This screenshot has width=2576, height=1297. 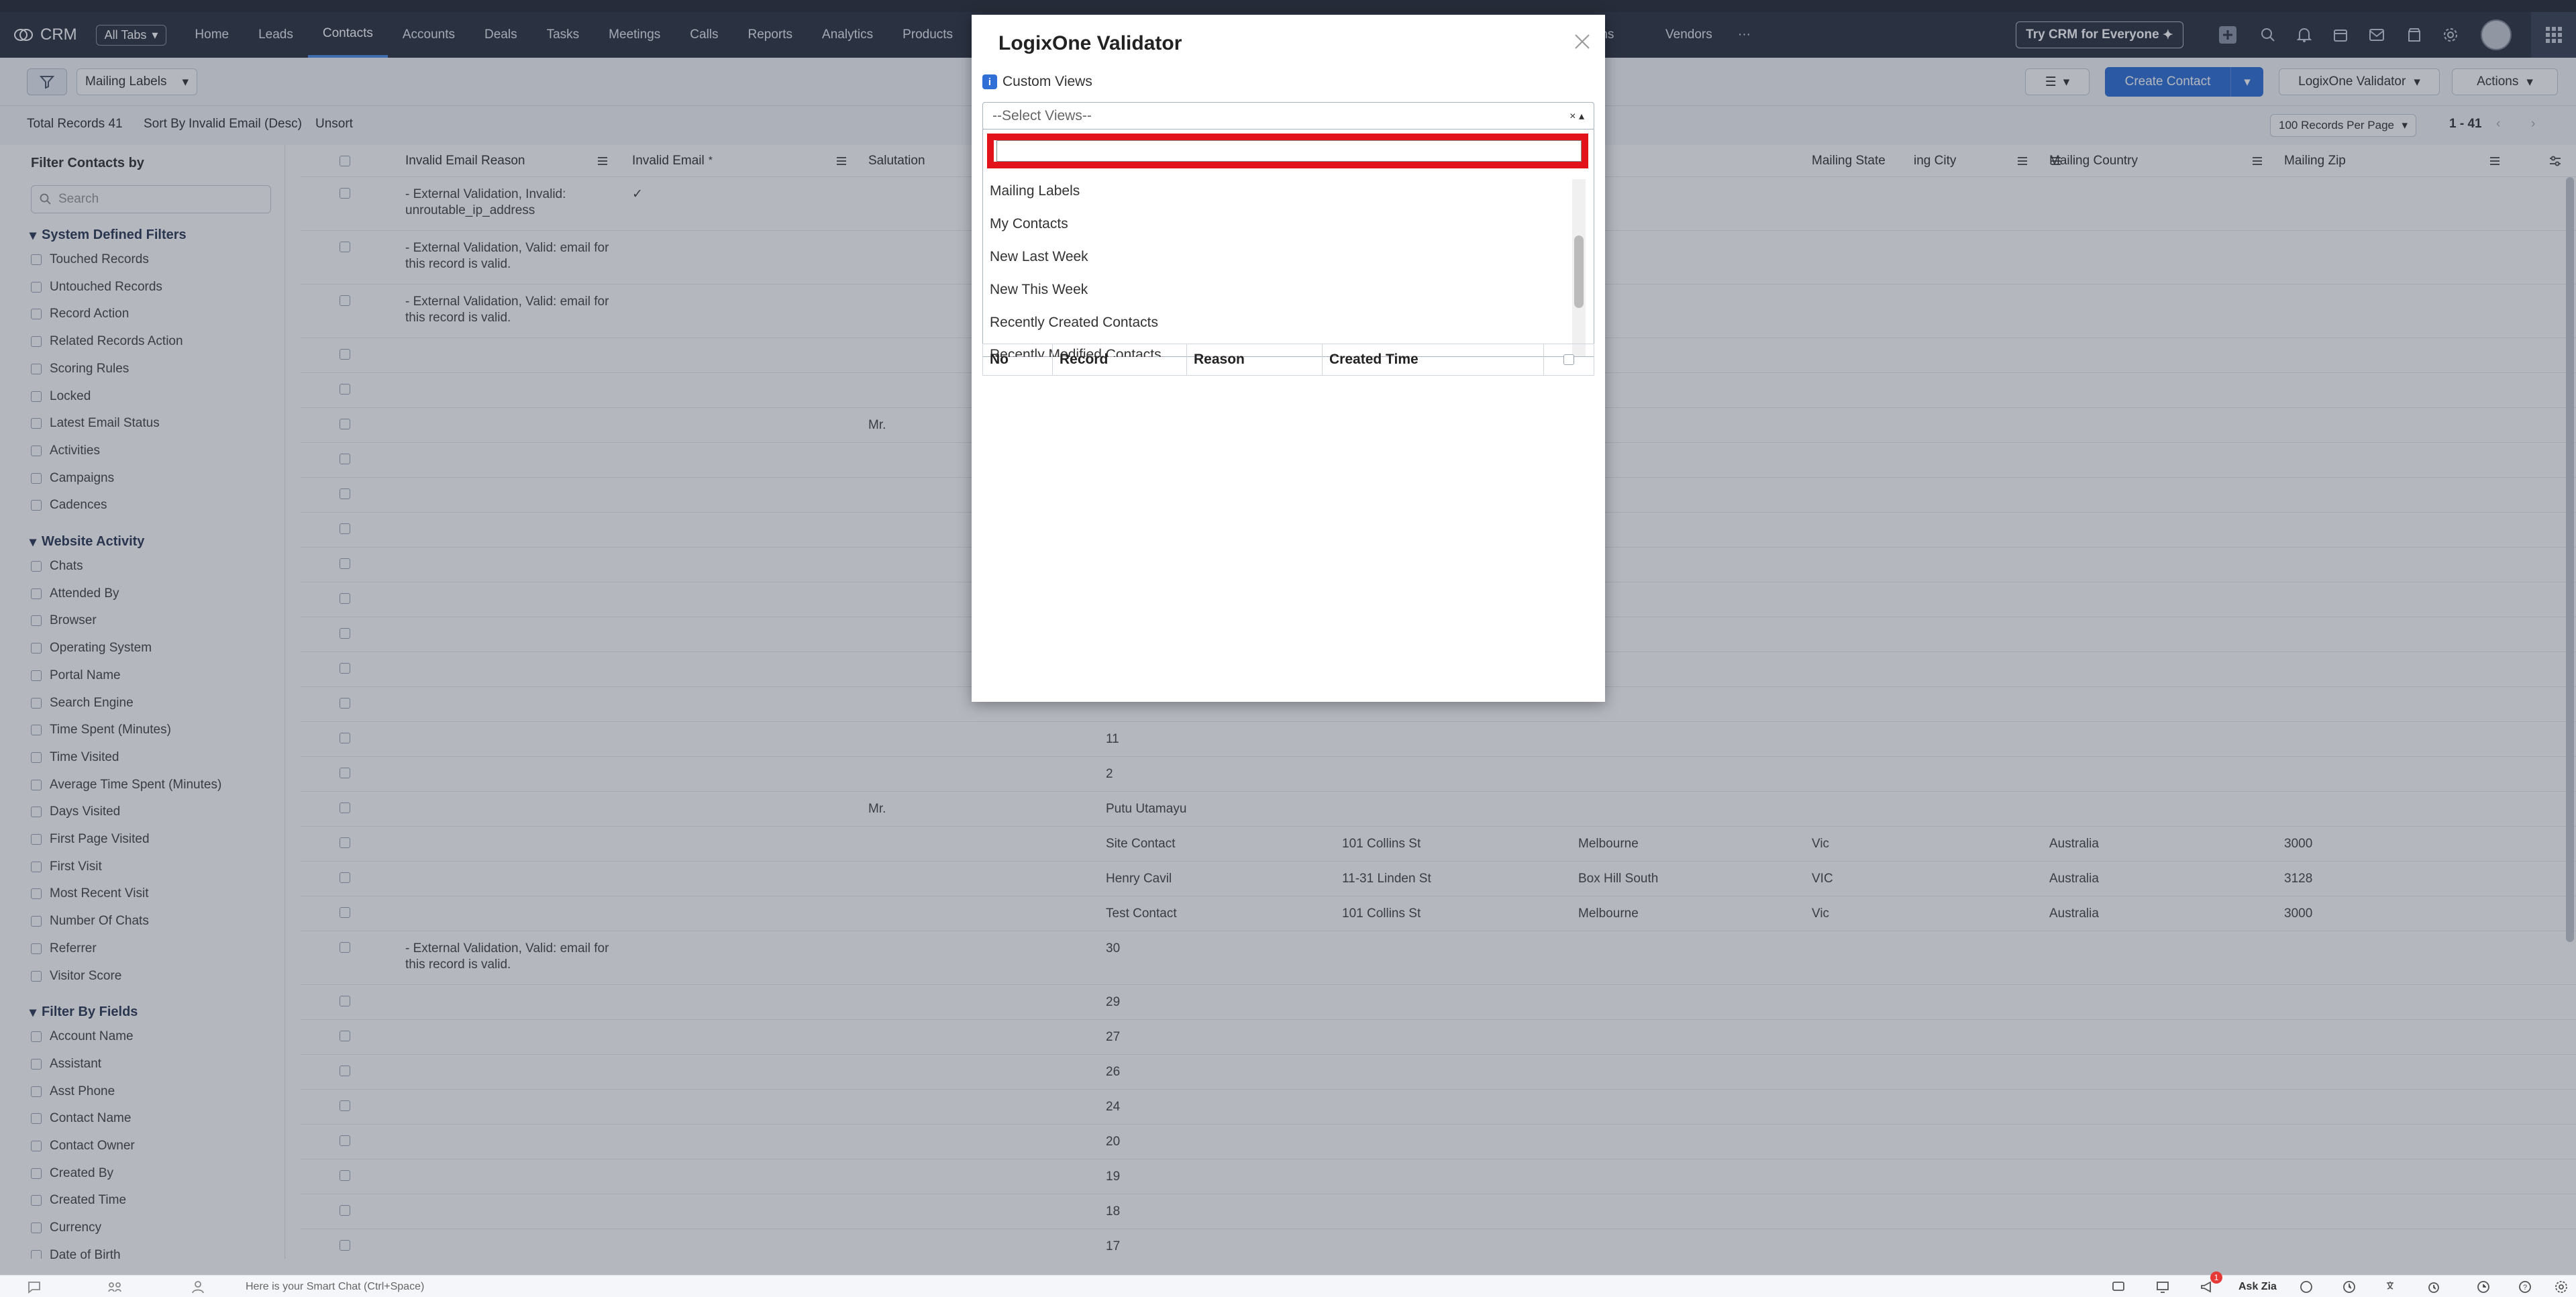 What do you see at coordinates (1289, 151) in the screenshot?
I see `views-search-input` at bounding box center [1289, 151].